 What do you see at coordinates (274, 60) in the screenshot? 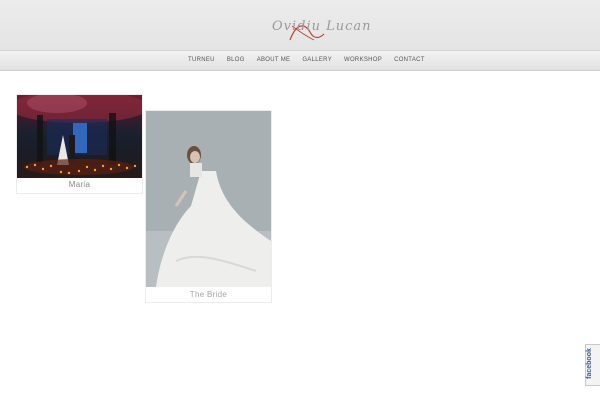
I see `nav-item-about-me: ABOUT ME` at bounding box center [274, 60].